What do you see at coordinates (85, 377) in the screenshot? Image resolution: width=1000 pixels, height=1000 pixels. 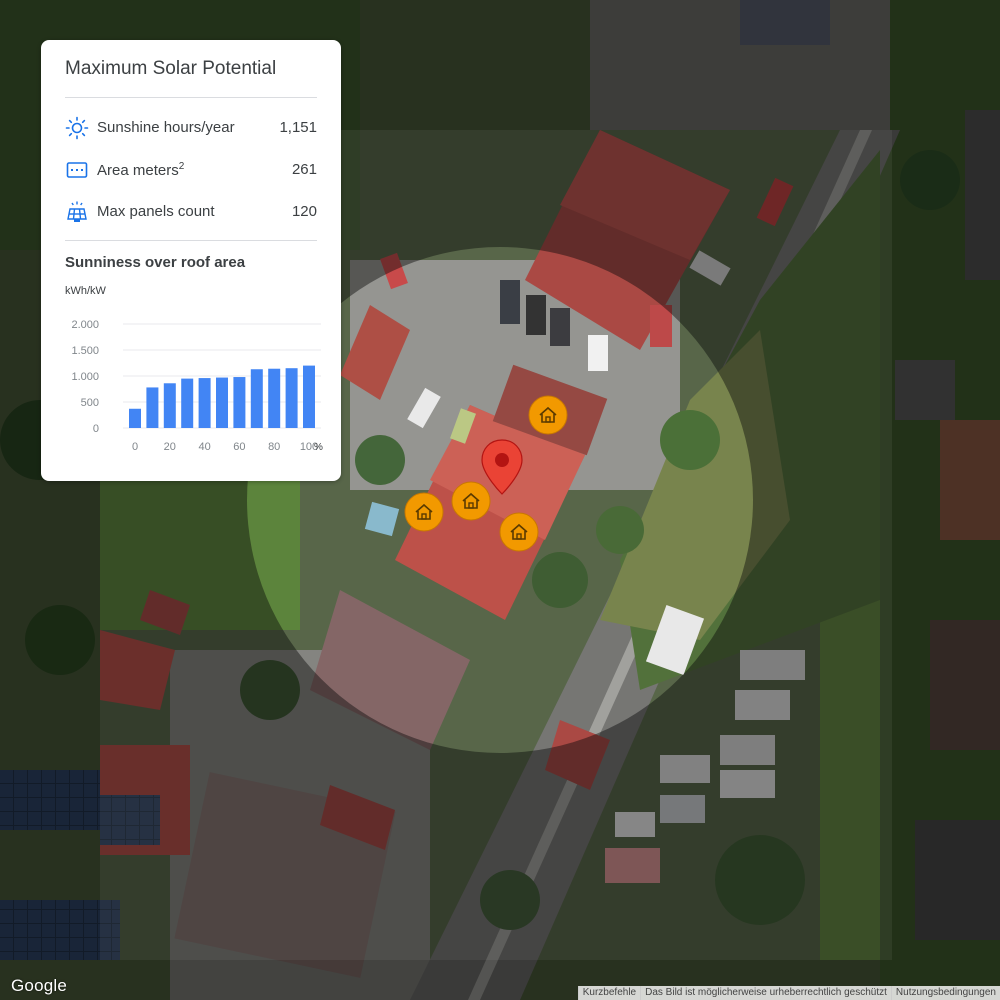 I see `y-tick-label: 1.000` at bounding box center [85, 377].